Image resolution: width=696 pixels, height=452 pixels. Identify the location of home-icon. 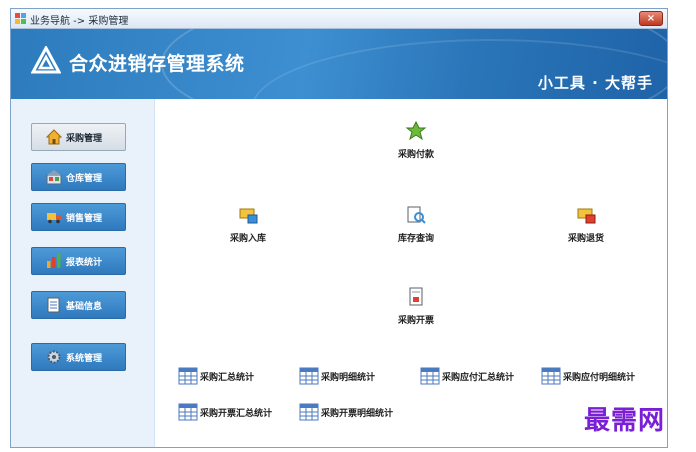
(54, 137).